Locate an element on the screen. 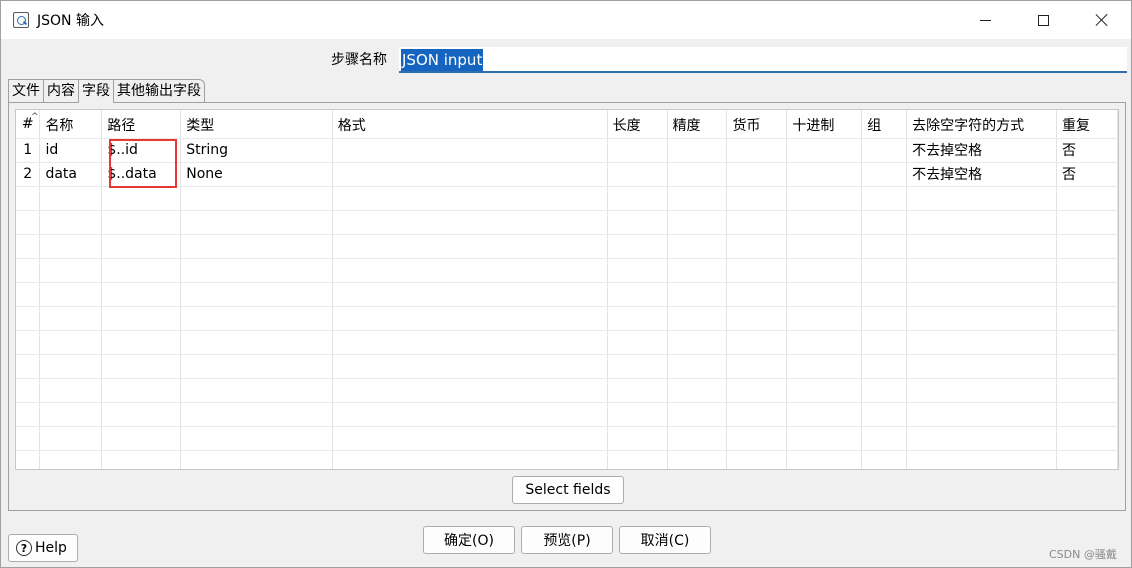 The height and width of the screenshot is (568, 1132). cell-name: data is located at coordinates (71, 174).